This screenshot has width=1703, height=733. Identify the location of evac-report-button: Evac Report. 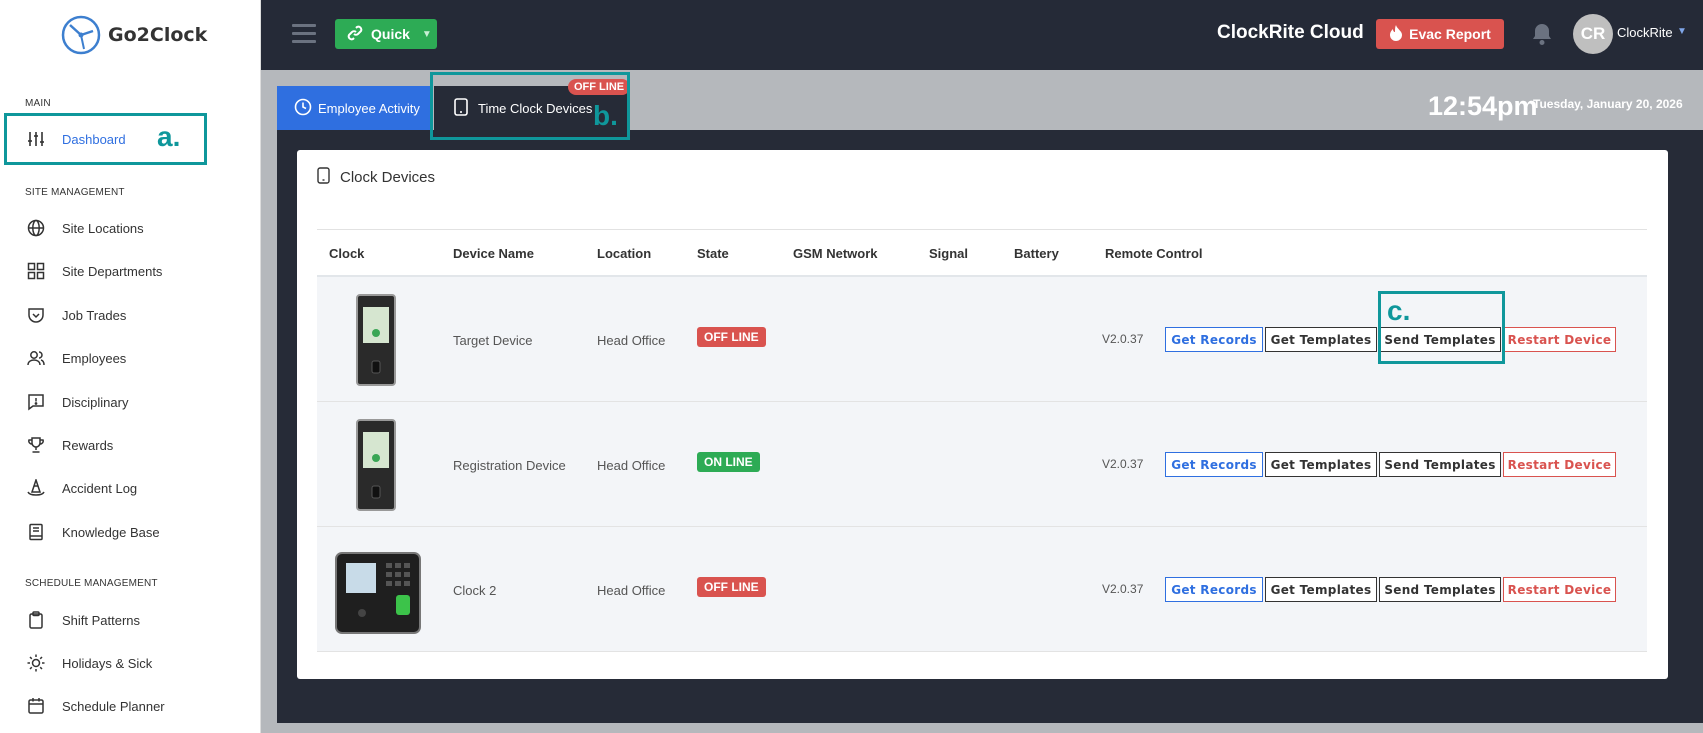
(1440, 34).